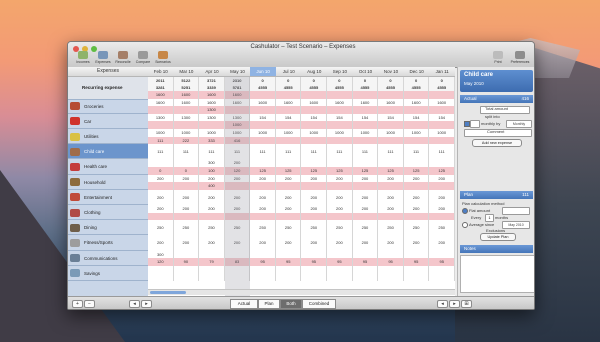 The width and height of the screenshot is (600, 342). Describe the element at coordinates (516, 211) in the screenshot. I see `flat-amount-field` at that location.